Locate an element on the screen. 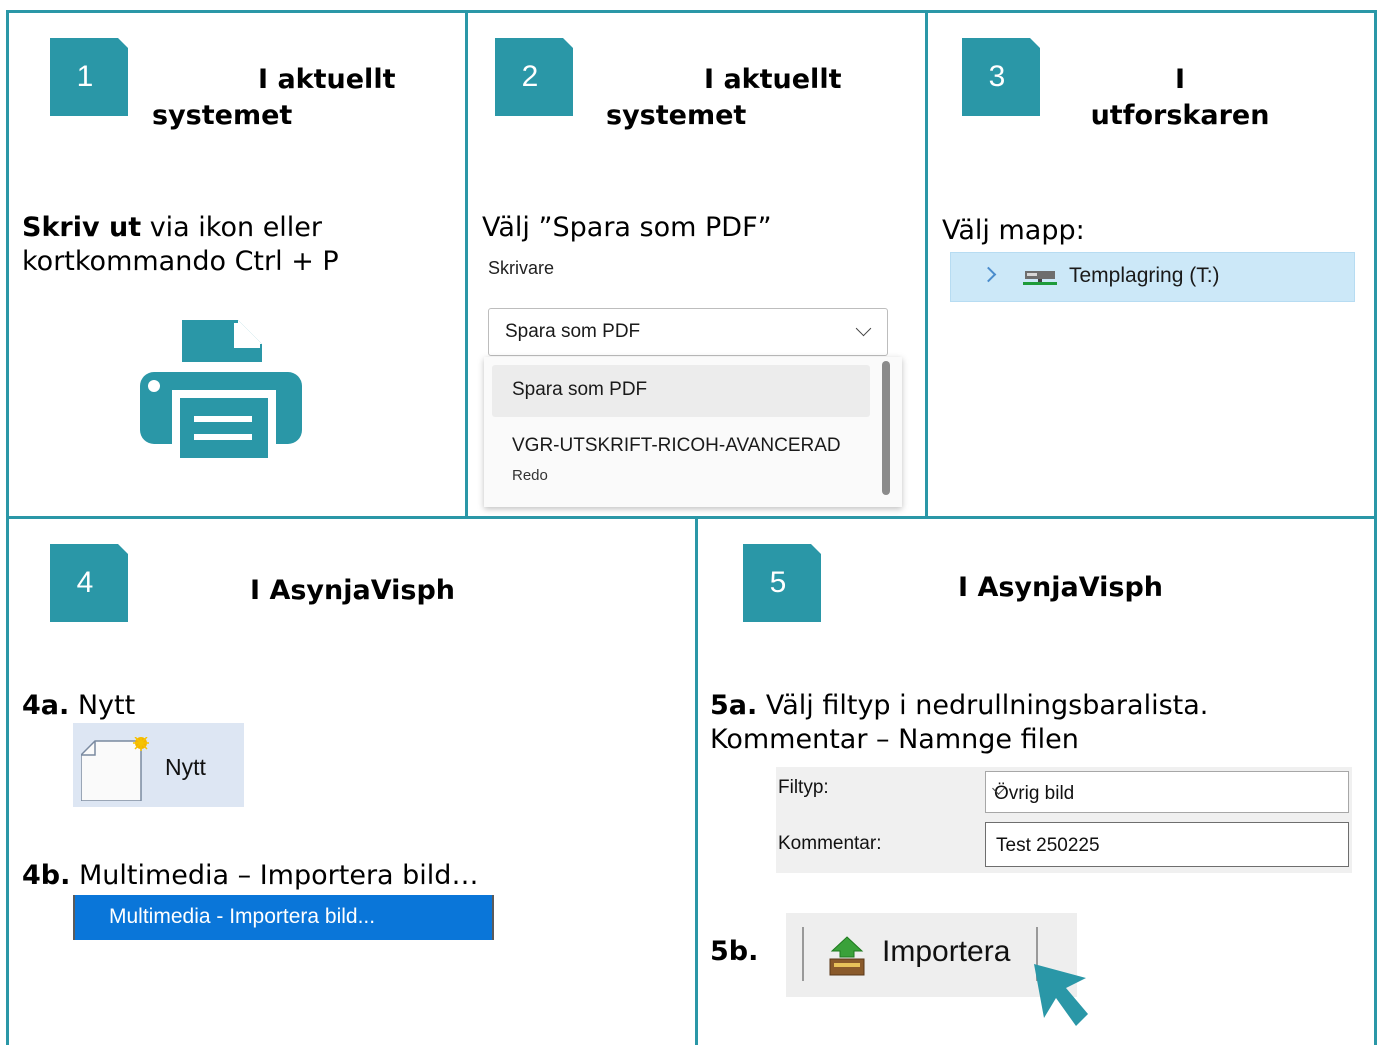 Image resolution: width=1377 pixels, height=1045 pixels. step-badge-5: 5 is located at coordinates (782, 583).